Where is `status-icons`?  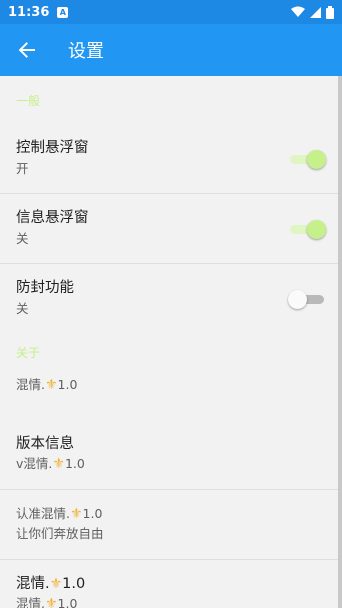
status-icons is located at coordinates (312, 12).